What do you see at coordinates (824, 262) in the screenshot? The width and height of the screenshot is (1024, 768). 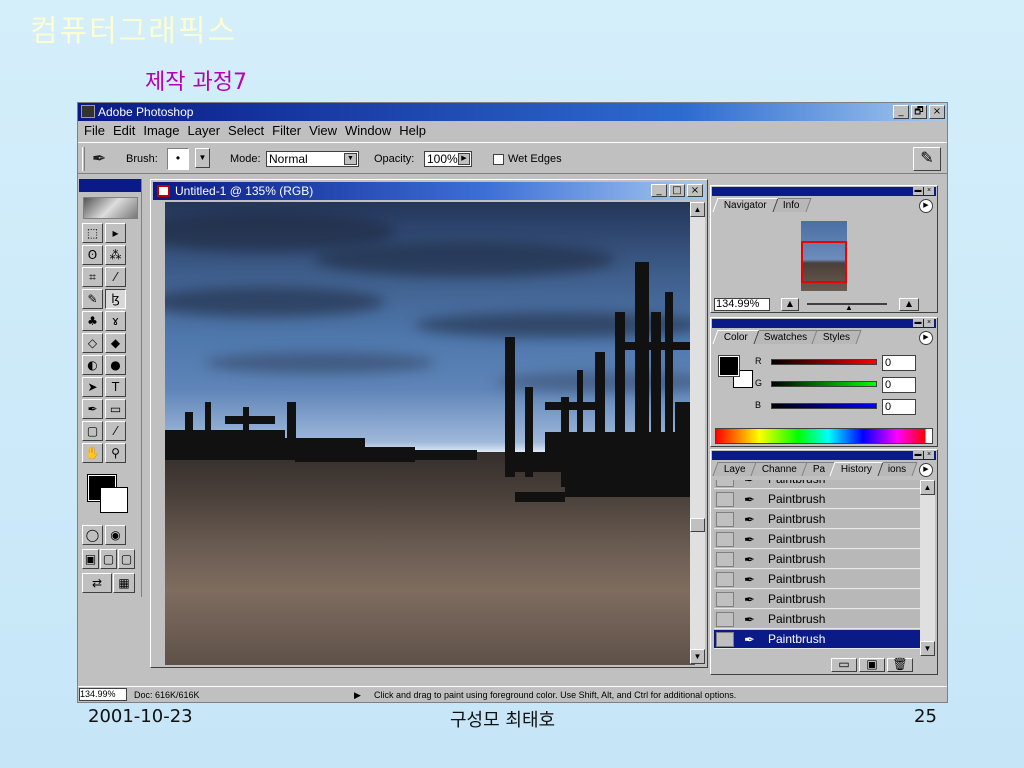 I see `navigator-view-box` at bounding box center [824, 262].